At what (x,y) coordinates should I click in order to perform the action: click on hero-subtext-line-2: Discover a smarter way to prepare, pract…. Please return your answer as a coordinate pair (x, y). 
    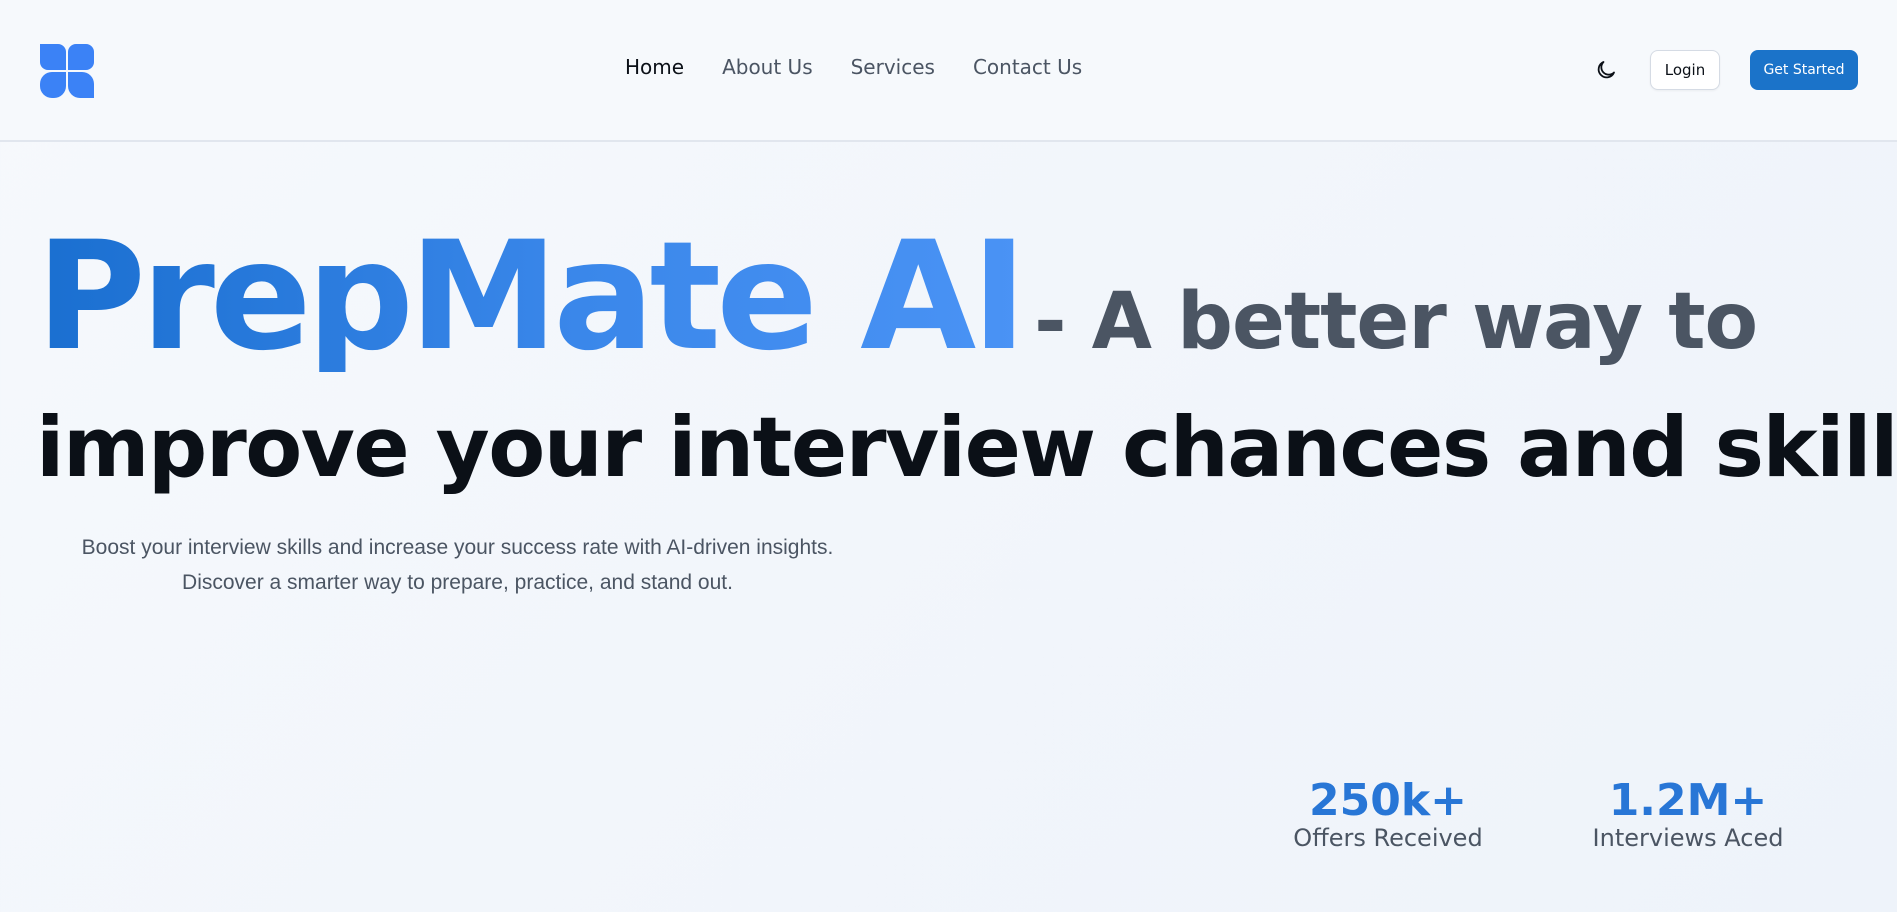
    Looking at the image, I should click on (457, 582).